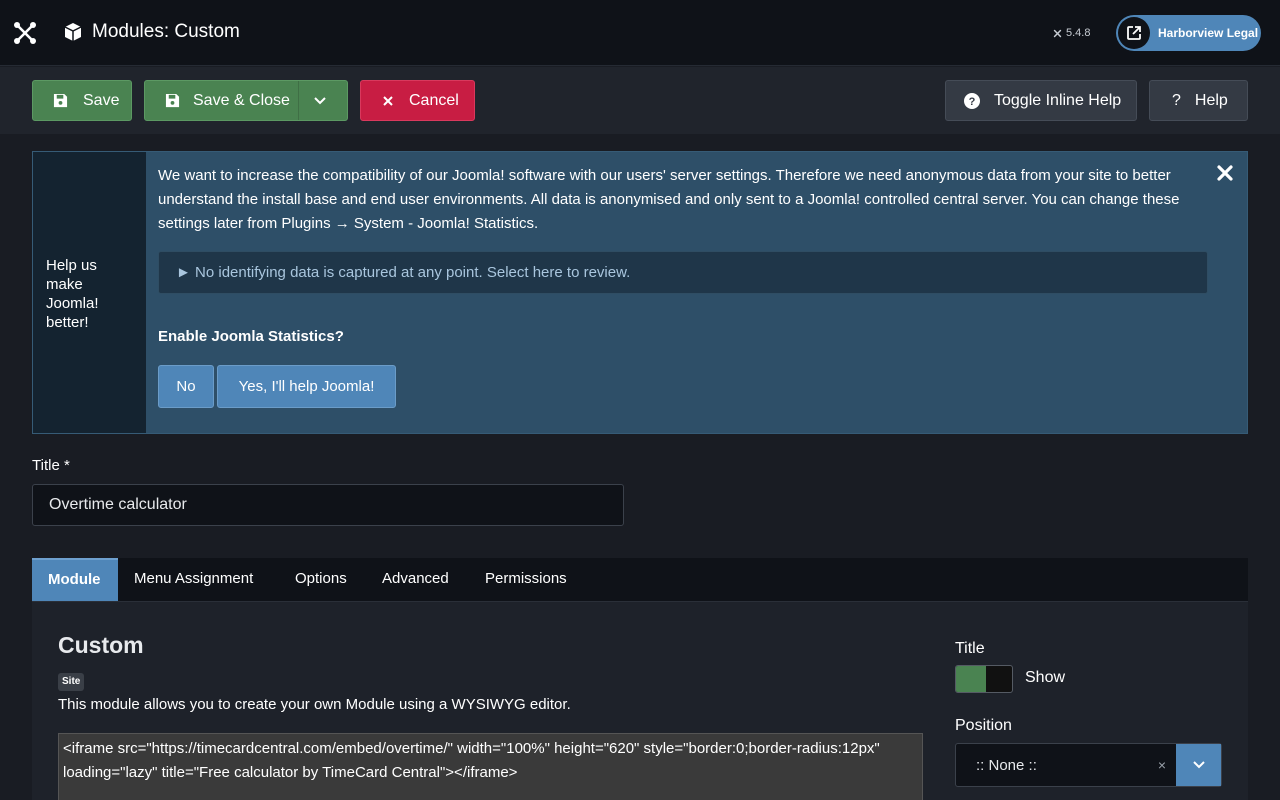  I want to click on toggle-inline-help-button: ? Toggle Inline Help, so click(1041, 100).